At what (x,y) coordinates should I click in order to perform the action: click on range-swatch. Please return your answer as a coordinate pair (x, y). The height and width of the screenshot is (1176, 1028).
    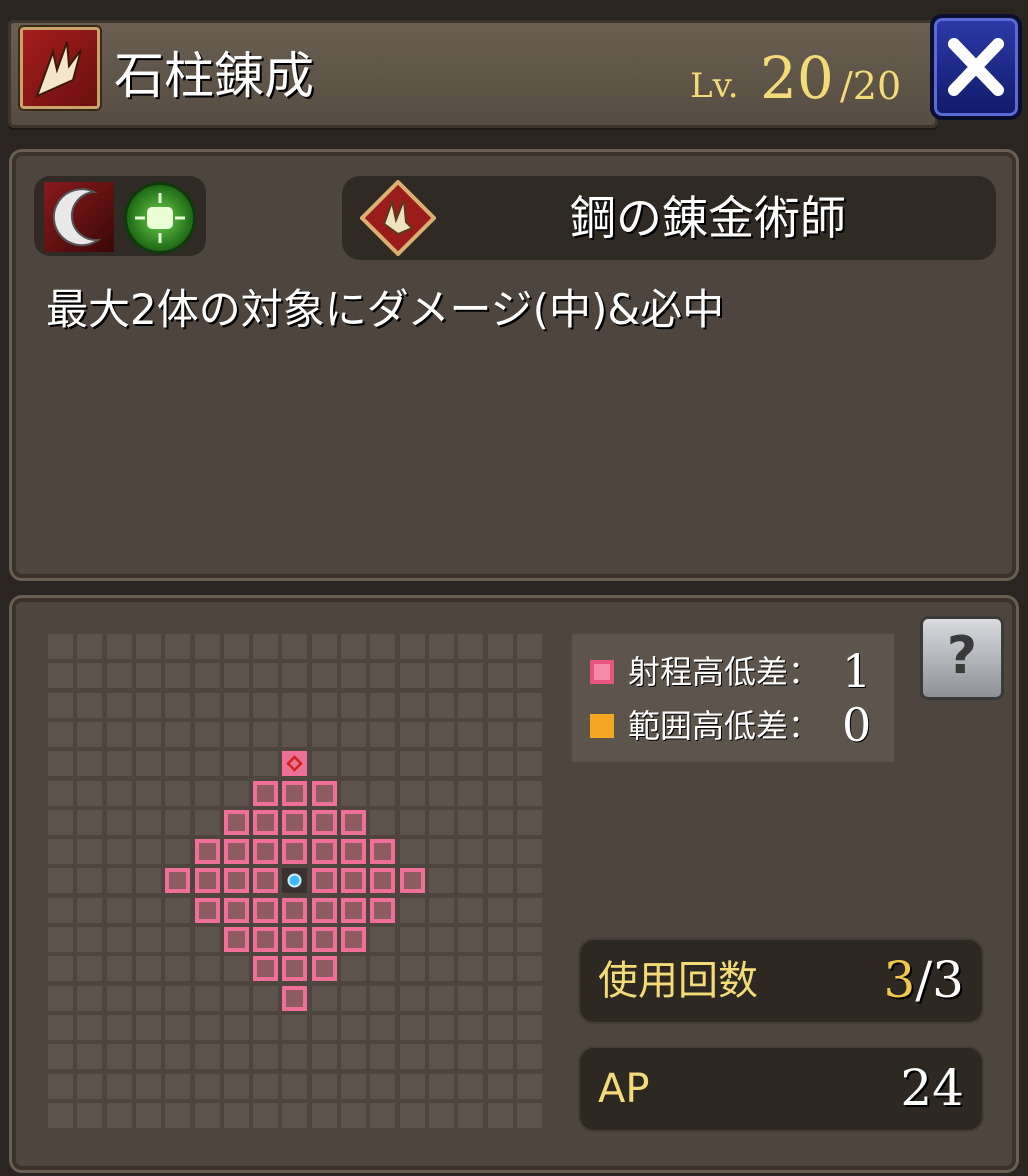
    Looking at the image, I should click on (602, 672).